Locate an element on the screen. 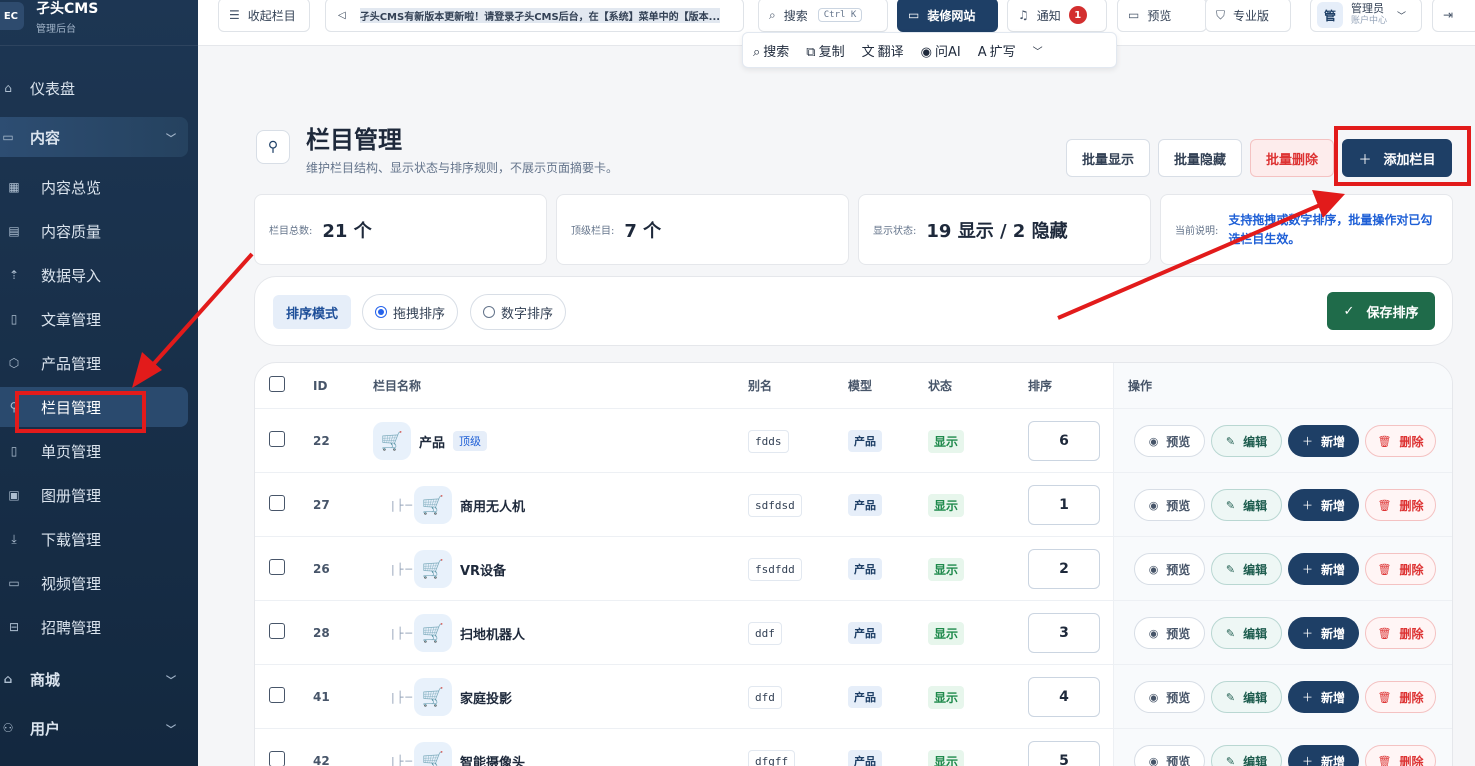  annotation-arrowhead-right is located at coordinates (1328, 204).